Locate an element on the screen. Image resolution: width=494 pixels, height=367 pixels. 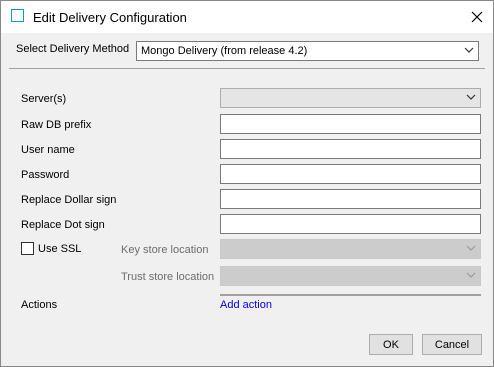
trust-store-label: Trust store location is located at coordinates (168, 277).